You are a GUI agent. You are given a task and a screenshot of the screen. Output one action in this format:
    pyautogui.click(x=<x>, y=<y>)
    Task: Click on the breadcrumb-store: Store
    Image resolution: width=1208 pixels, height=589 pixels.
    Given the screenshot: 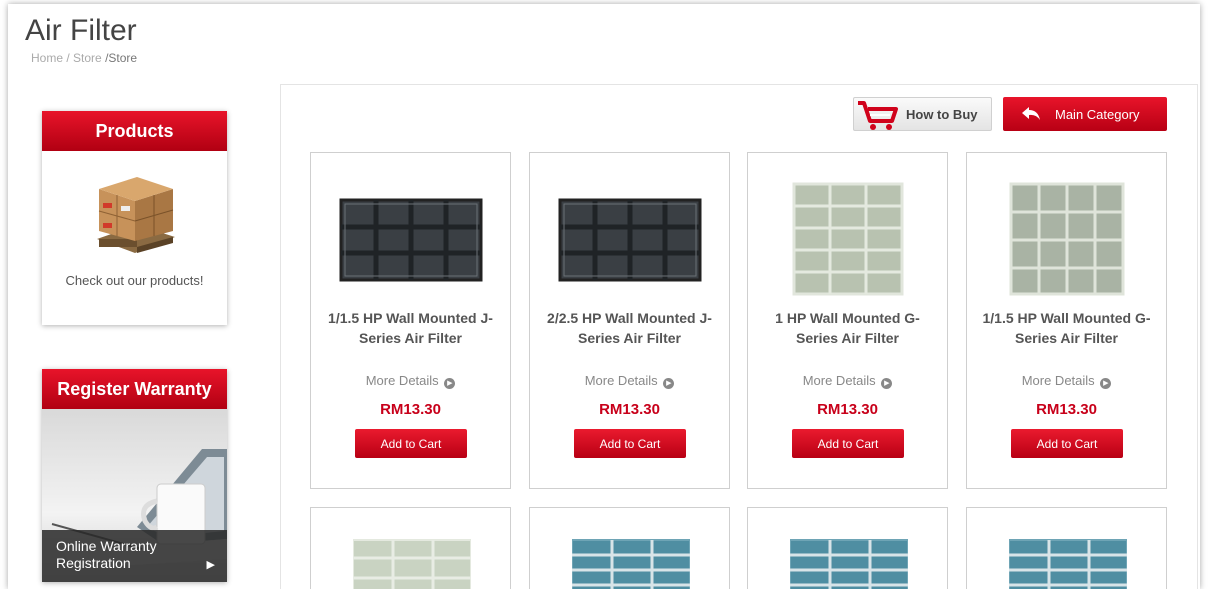 What is the action you would take?
    pyautogui.click(x=87, y=58)
    